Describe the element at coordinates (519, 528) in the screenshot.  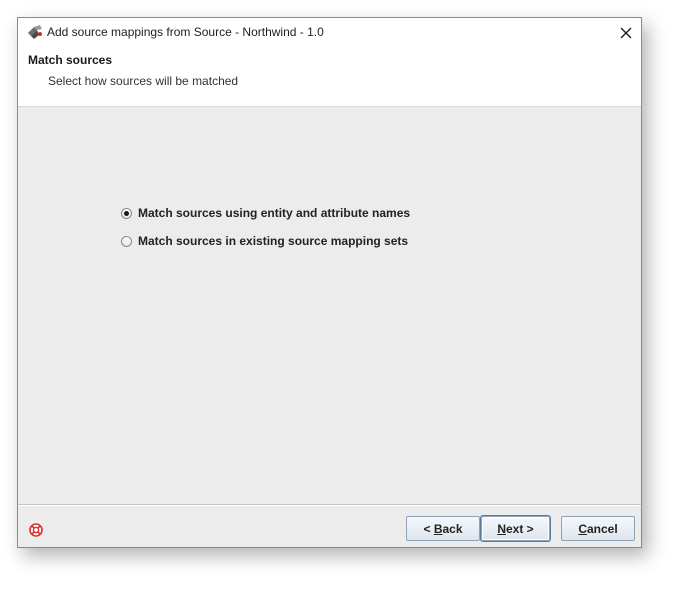
I see `next-rest: ext >` at that location.